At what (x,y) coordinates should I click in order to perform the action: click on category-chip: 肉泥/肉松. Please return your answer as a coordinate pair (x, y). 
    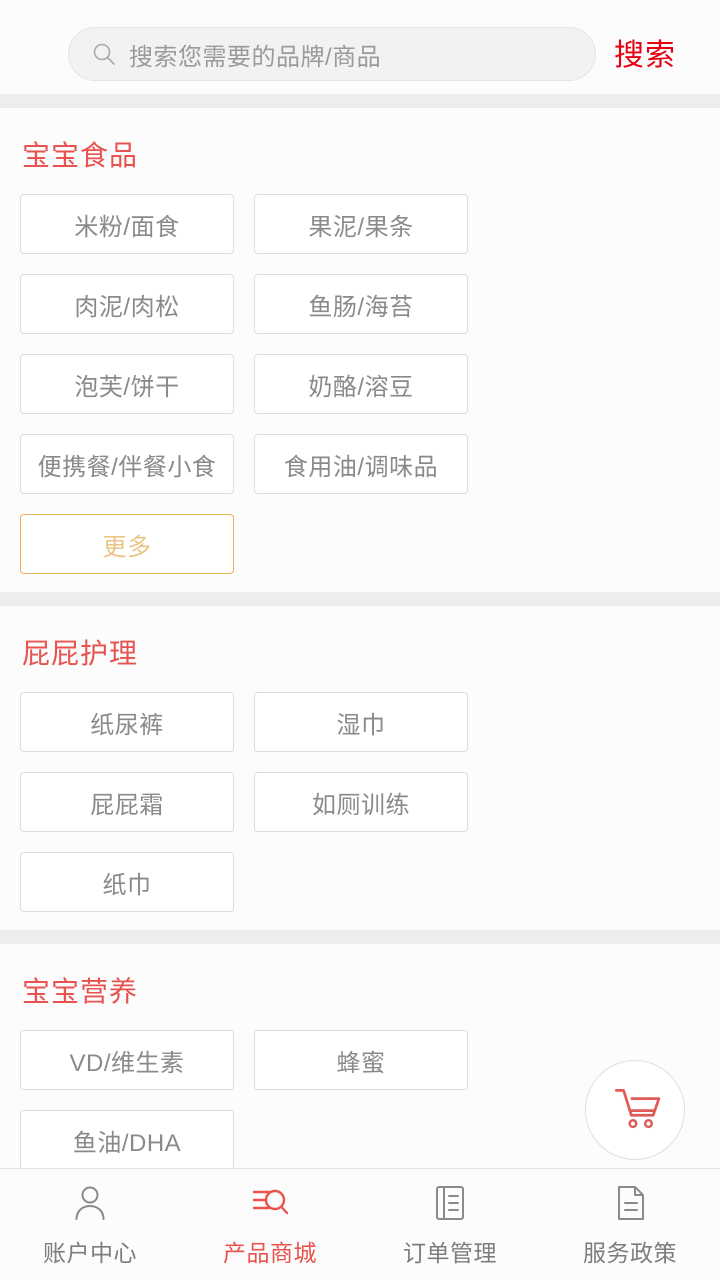
    Looking at the image, I should click on (127, 304).